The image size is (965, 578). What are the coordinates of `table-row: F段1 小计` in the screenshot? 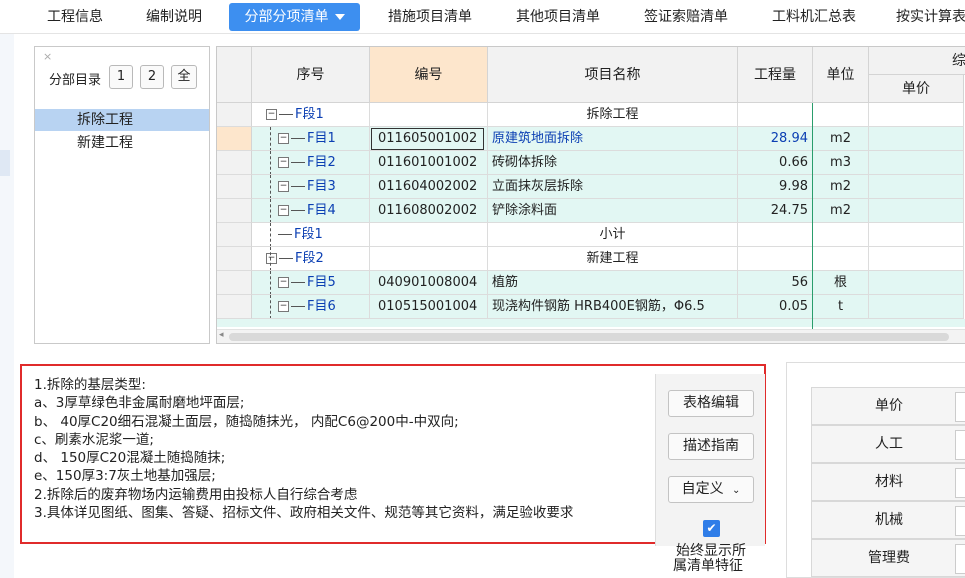 It's located at (591, 235).